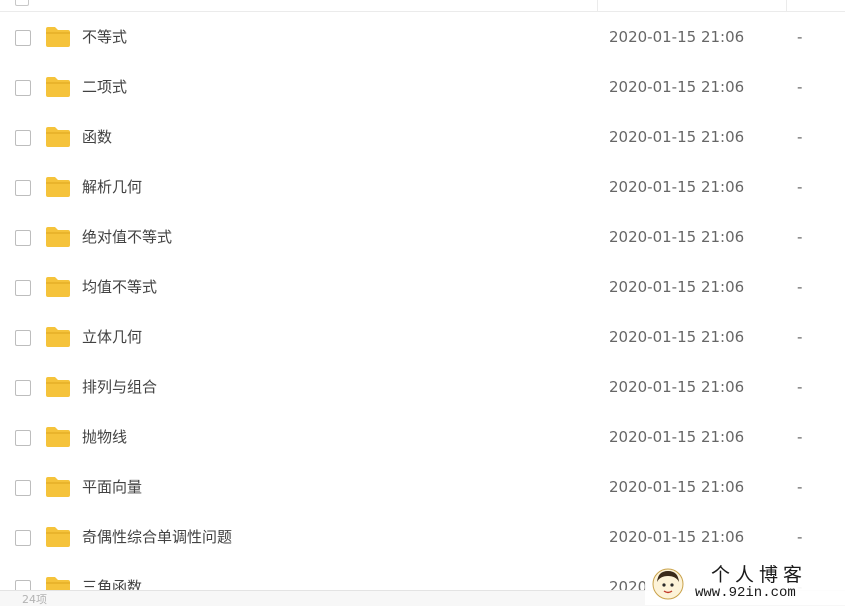 The image size is (845, 606). What do you see at coordinates (422, 437) in the screenshot?
I see `file-row: 抛物线 2020-01-15 21:06 -` at bounding box center [422, 437].